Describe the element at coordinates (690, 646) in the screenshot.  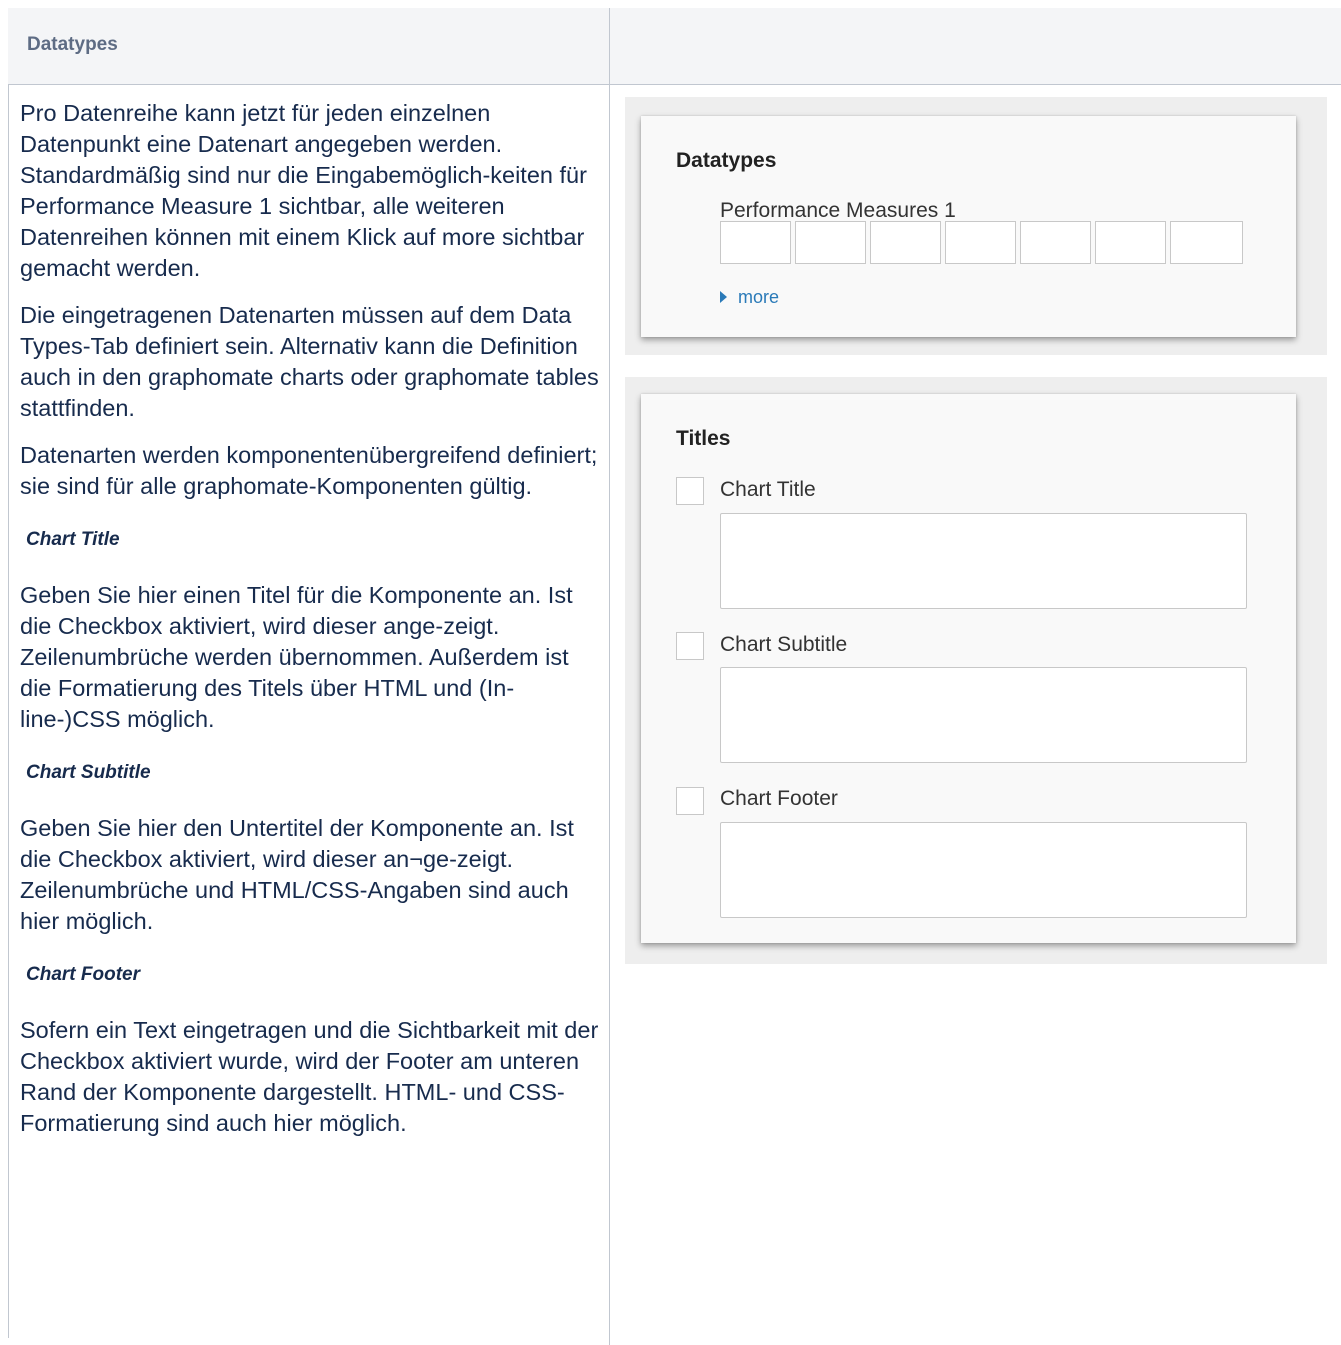
I see `chart-subtitle-checkbox` at that location.